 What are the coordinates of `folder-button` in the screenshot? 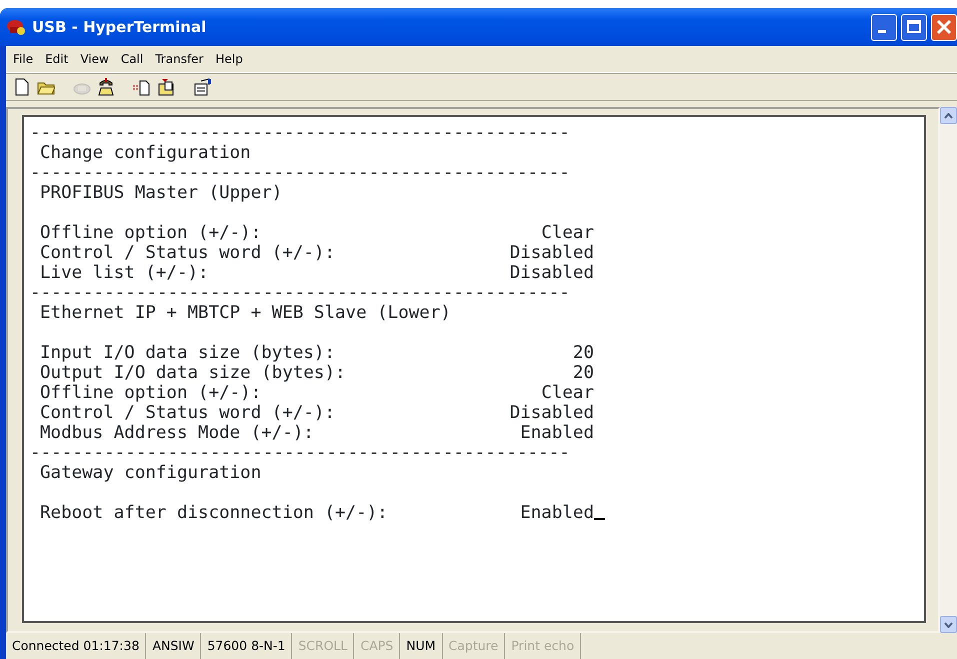 It's located at (166, 87).